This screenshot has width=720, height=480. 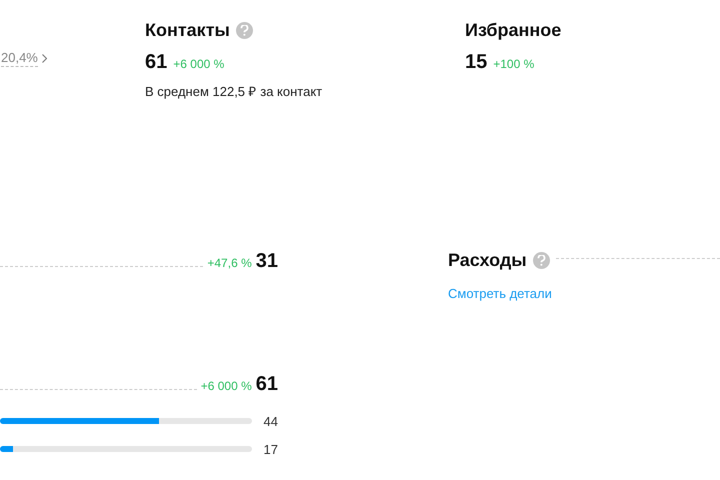 I want to click on bar-value: 44, so click(x=270, y=421).